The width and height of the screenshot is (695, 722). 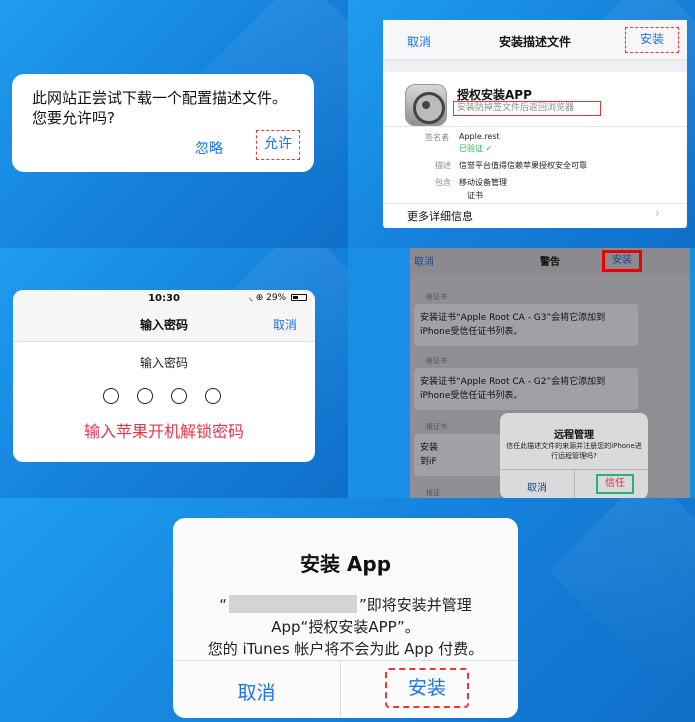 What do you see at coordinates (163, 363) in the screenshot?
I see `passcode-prompt: 输入密码` at bounding box center [163, 363].